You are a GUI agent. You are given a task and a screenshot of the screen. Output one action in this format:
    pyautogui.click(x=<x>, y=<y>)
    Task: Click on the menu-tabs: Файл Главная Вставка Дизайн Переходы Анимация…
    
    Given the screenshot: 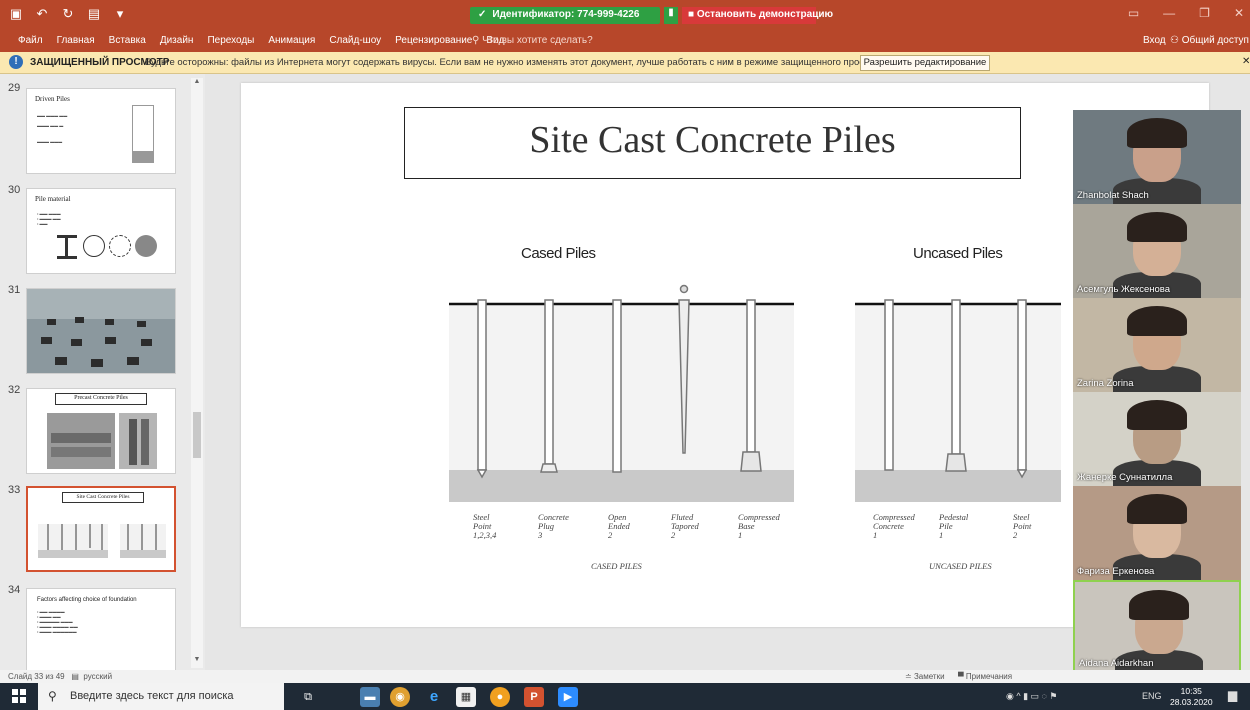 What is the action you would take?
    pyautogui.click(x=261, y=40)
    